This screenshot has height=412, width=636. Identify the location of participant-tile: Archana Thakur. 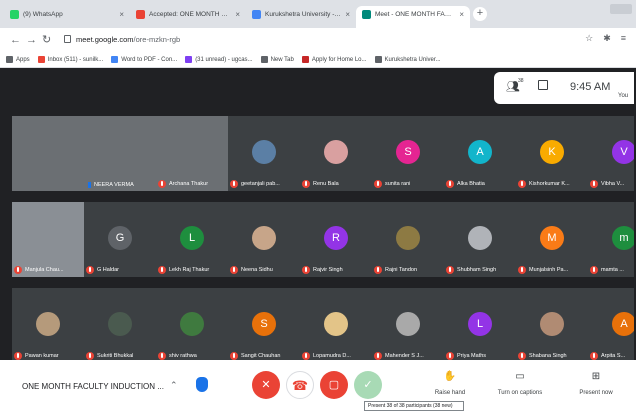
(192, 153).